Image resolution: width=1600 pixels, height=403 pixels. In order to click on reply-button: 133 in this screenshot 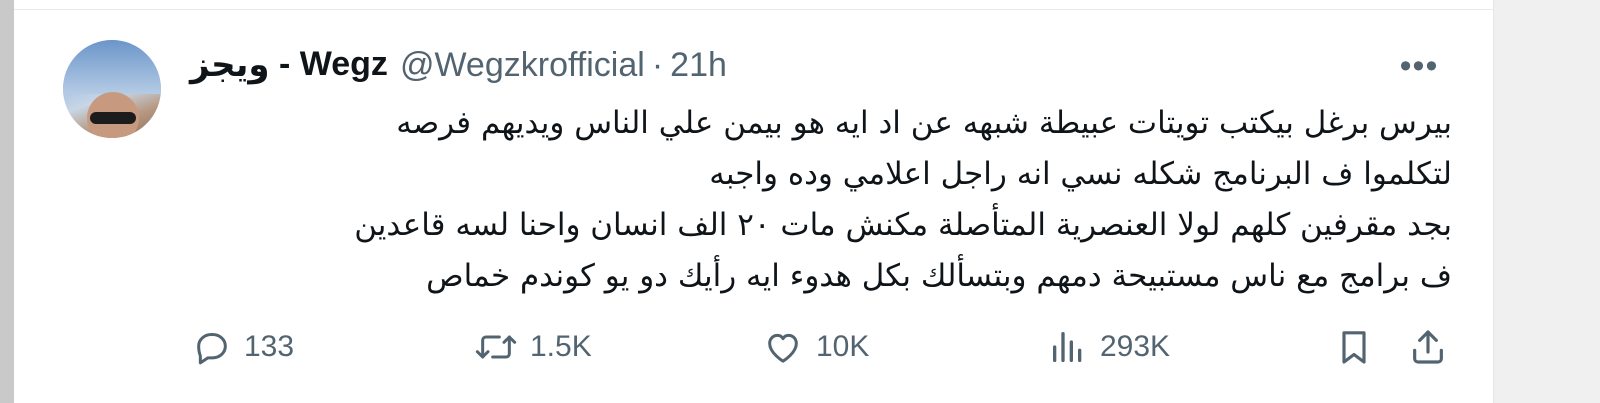, I will do `click(243, 347)`.